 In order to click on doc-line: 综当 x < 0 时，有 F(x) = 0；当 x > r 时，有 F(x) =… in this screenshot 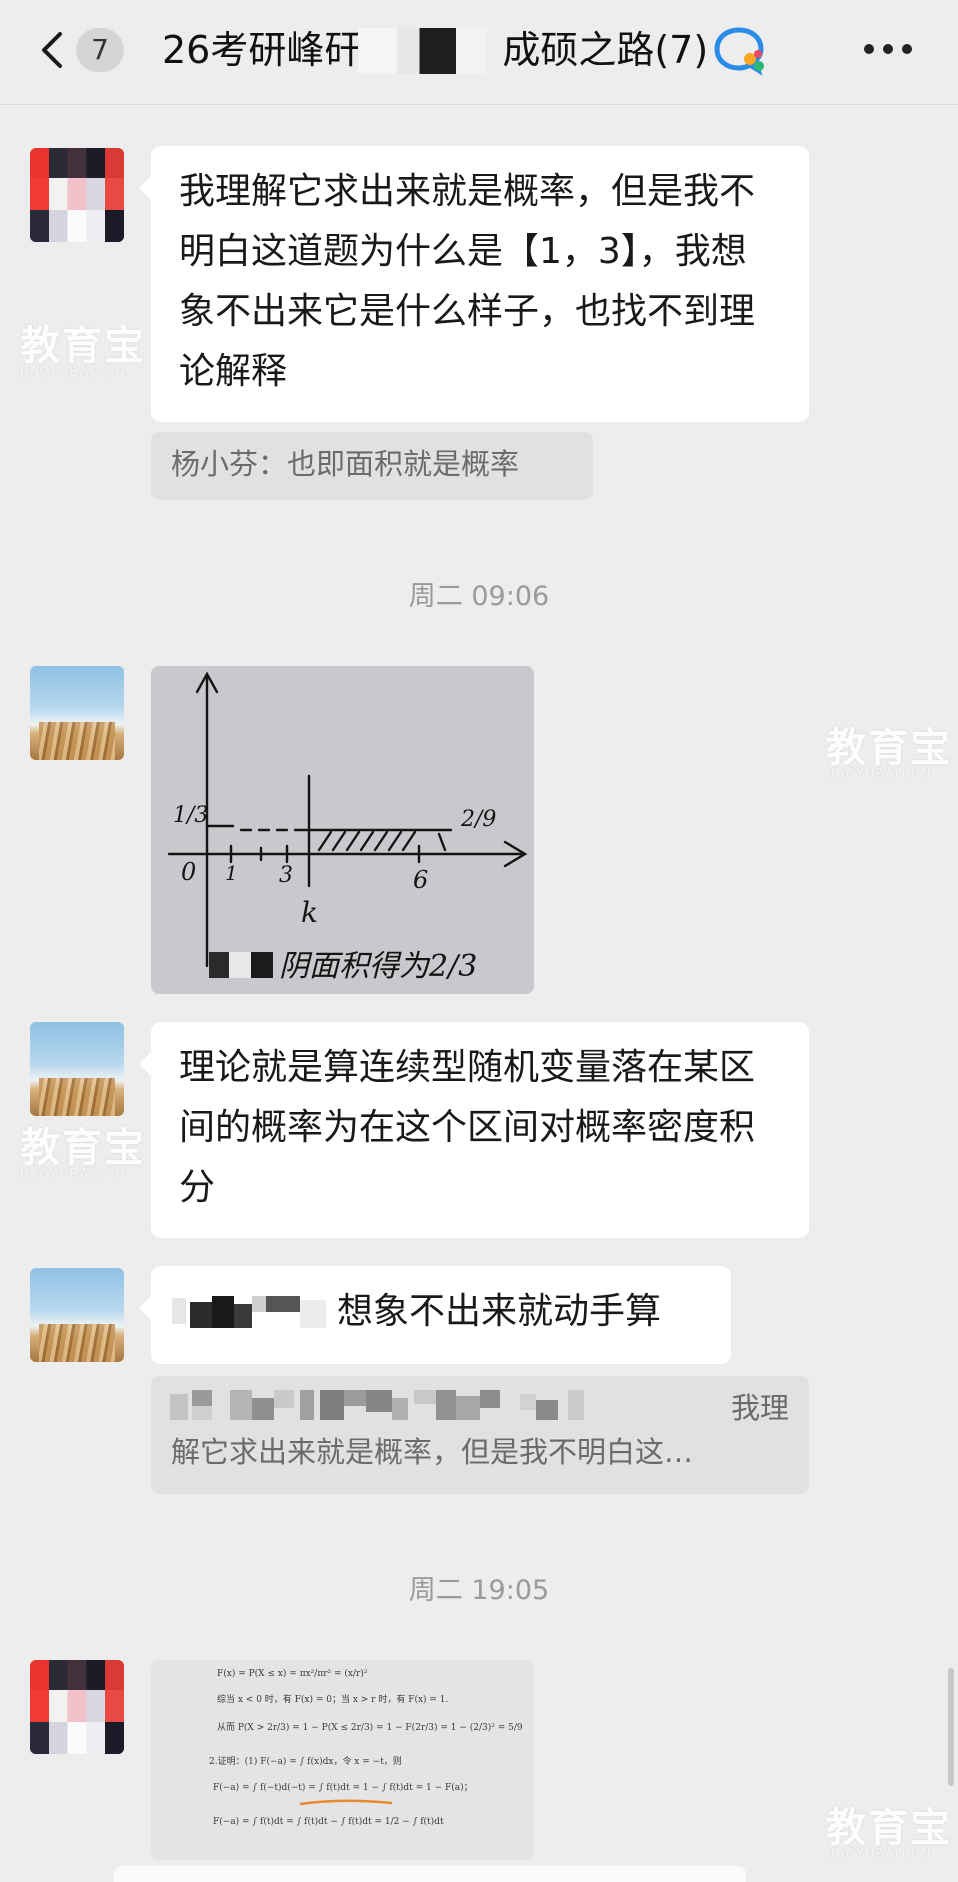, I will do `click(333, 1699)`.